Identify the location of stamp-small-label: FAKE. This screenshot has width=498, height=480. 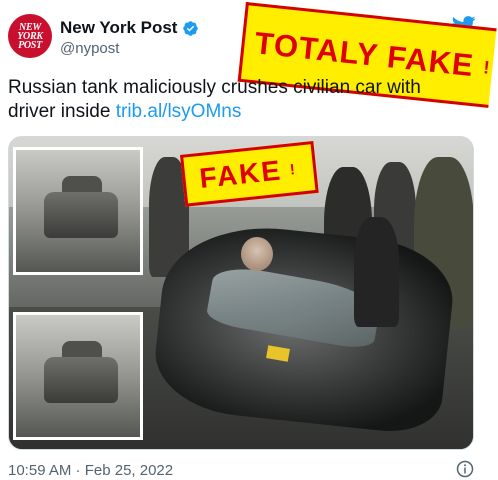
(240, 174).